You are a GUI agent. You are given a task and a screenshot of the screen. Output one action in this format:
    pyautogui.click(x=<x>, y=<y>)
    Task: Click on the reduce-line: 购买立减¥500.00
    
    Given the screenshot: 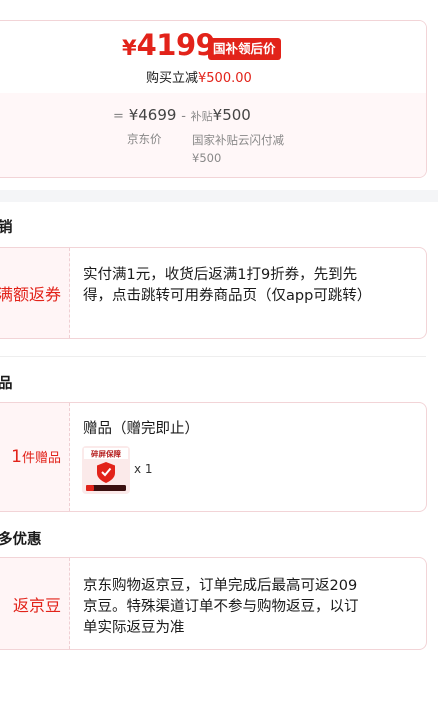 What is the action you would take?
    pyautogui.click(x=199, y=76)
    